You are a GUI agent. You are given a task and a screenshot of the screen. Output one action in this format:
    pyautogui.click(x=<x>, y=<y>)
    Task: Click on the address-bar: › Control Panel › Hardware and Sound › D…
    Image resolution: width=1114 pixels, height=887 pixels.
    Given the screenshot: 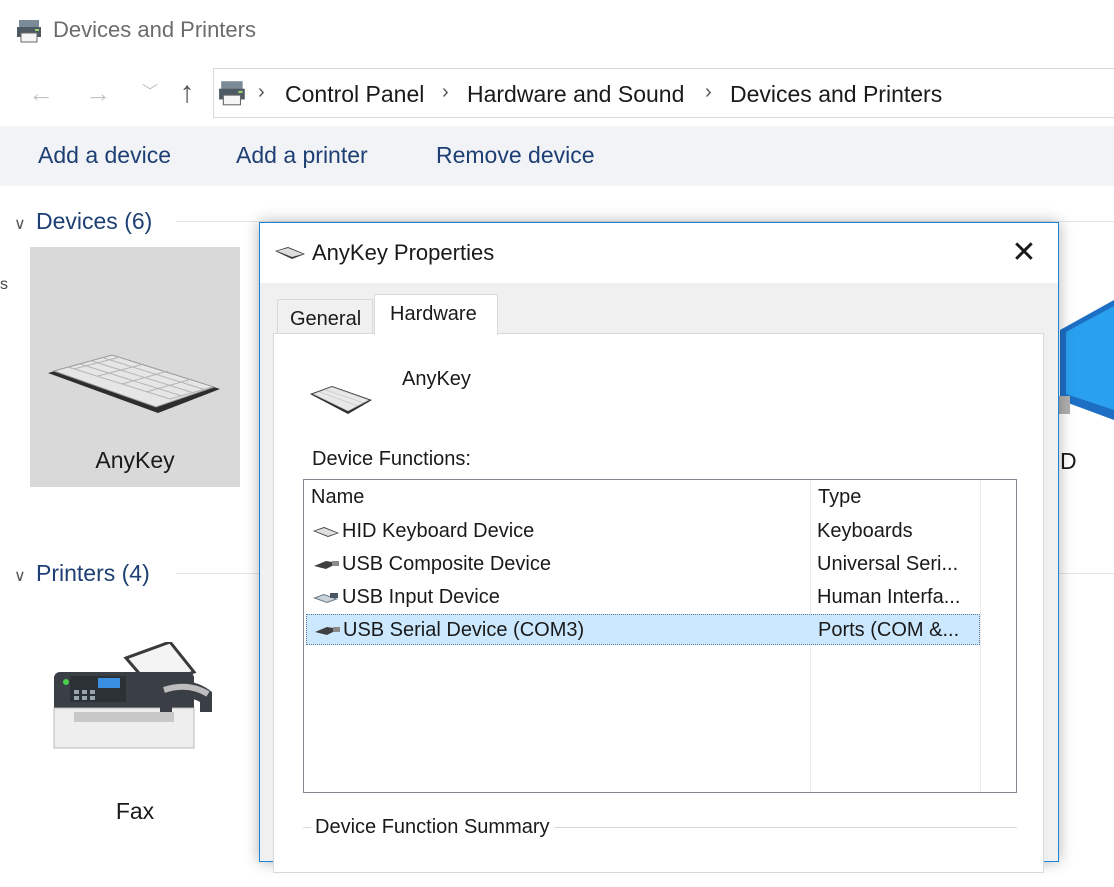 What is the action you would take?
    pyautogui.click(x=663, y=93)
    